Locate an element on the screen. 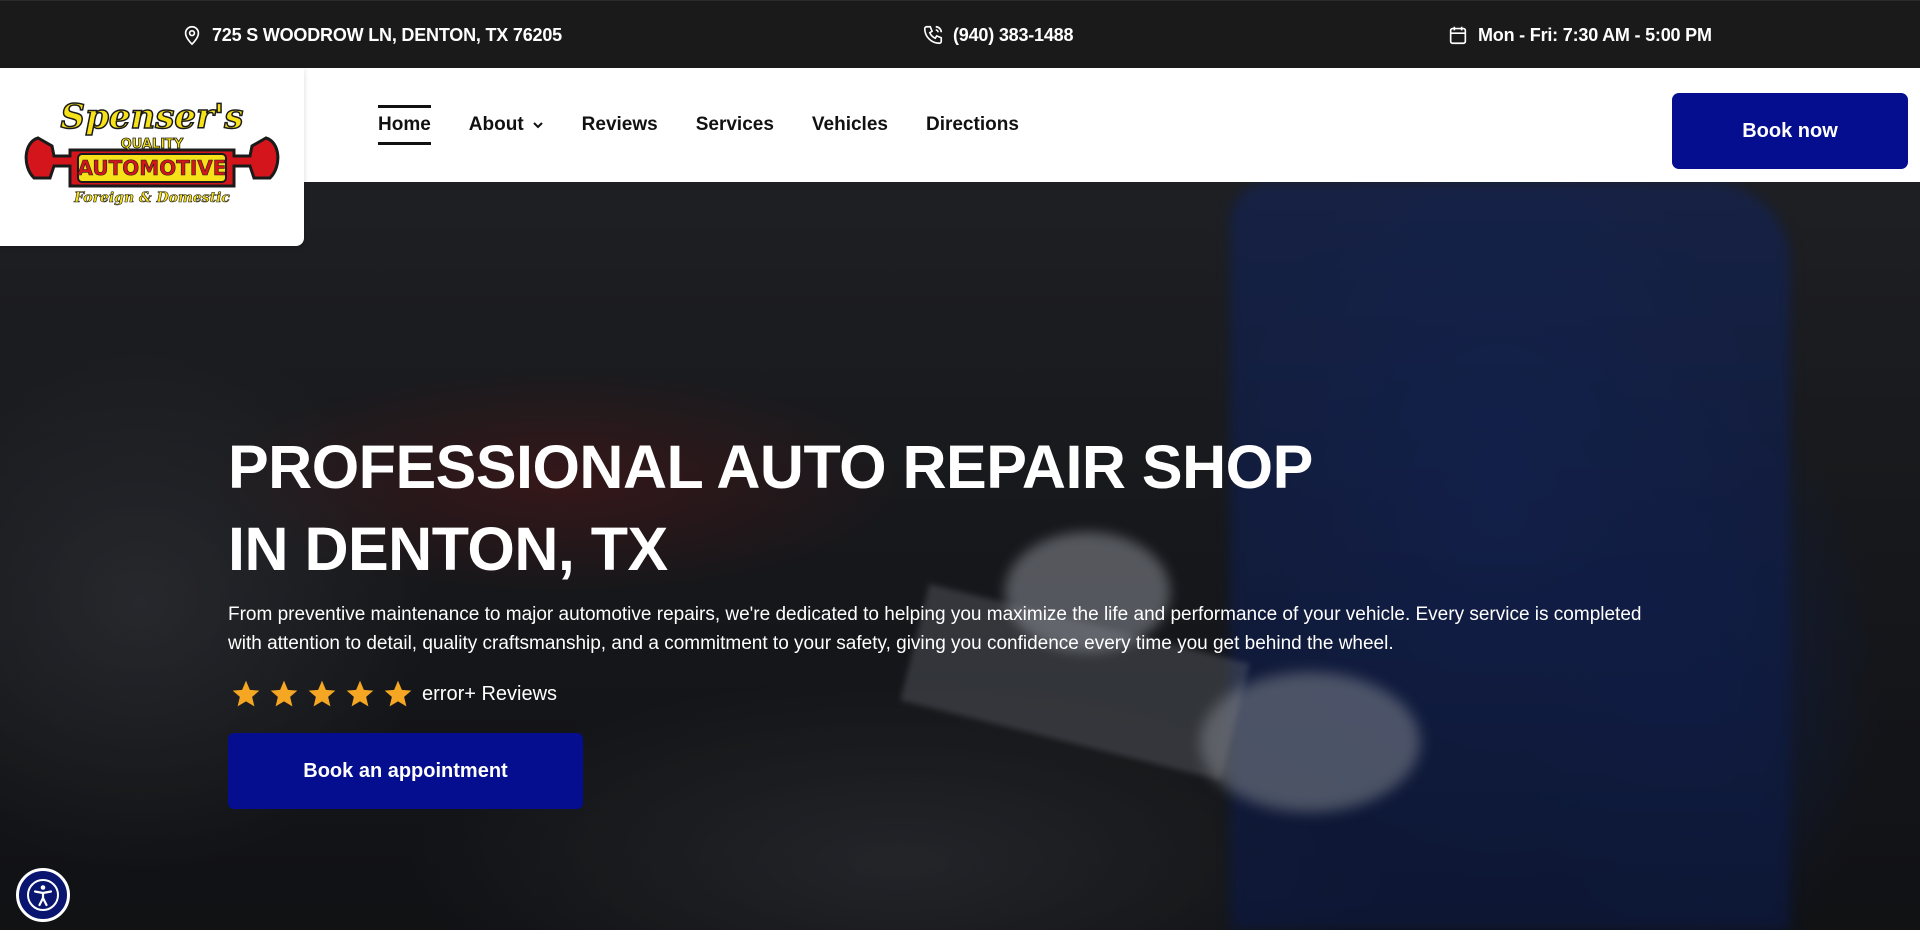 The image size is (1920, 930). logo-automotive-text: AUTOMOTIVE is located at coordinates (152, 168).